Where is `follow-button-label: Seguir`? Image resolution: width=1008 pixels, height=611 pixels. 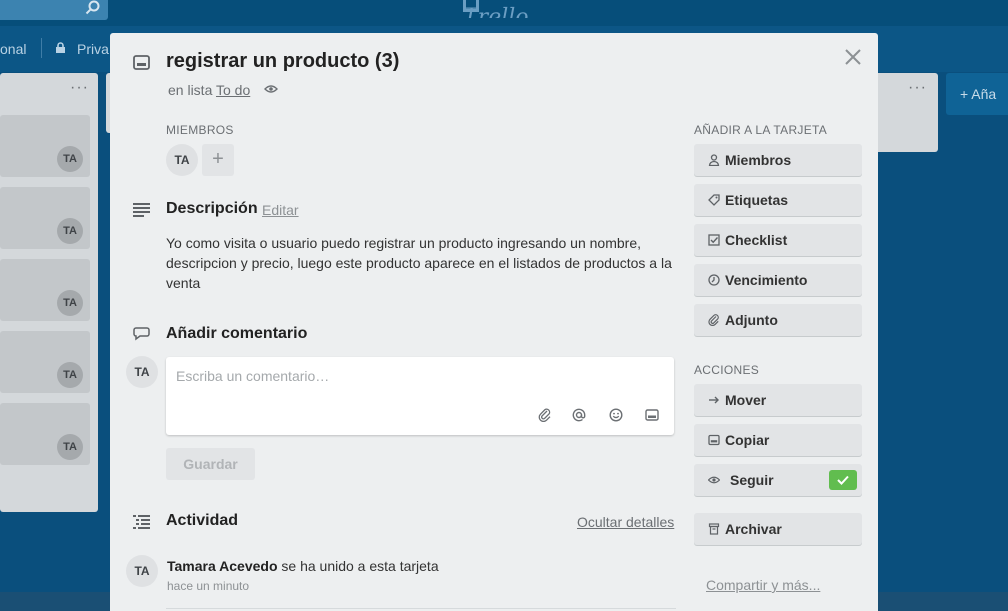
follow-button-label: Seguir is located at coordinates (752, 480).